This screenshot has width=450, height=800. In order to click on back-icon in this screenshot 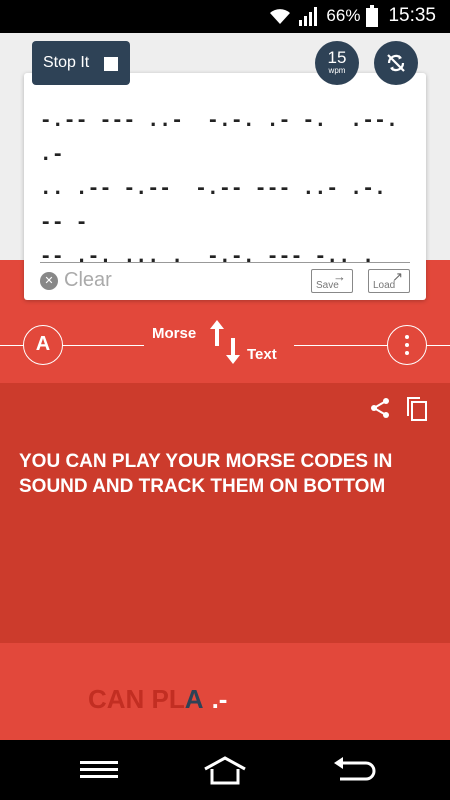, I will do `click(353, 771)`.